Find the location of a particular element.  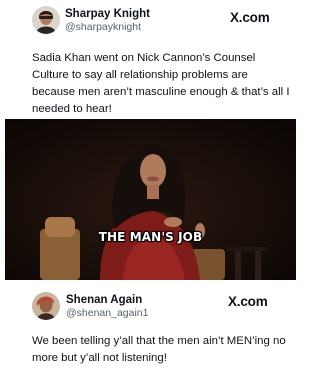

author-handle: @sharpayknight is located at coordinates (103, 27).